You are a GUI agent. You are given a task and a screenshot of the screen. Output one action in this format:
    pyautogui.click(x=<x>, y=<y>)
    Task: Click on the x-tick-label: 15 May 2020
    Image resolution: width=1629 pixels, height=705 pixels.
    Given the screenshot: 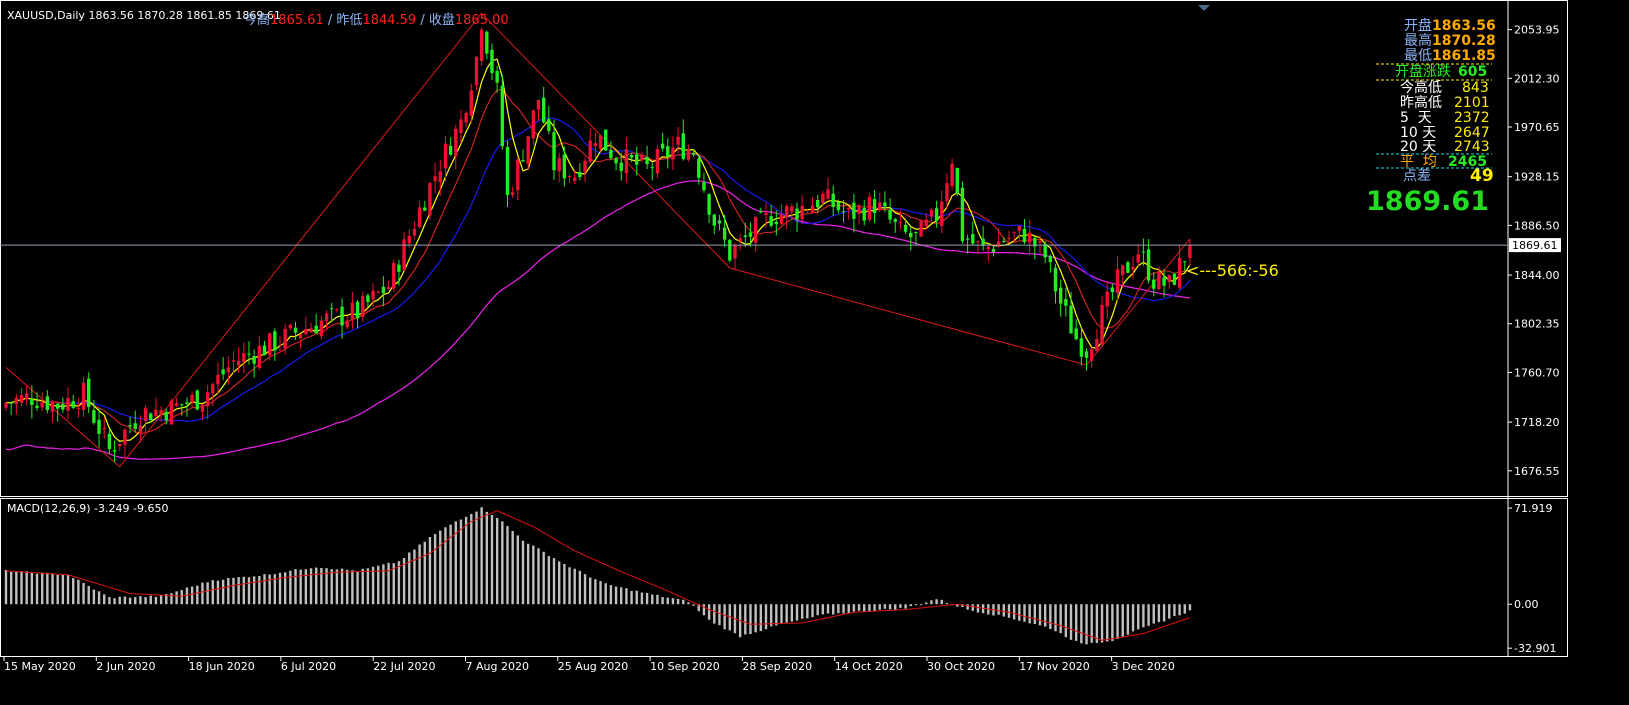 What is the action you would take?
    pyautogui.click(x=40, y=666)
    